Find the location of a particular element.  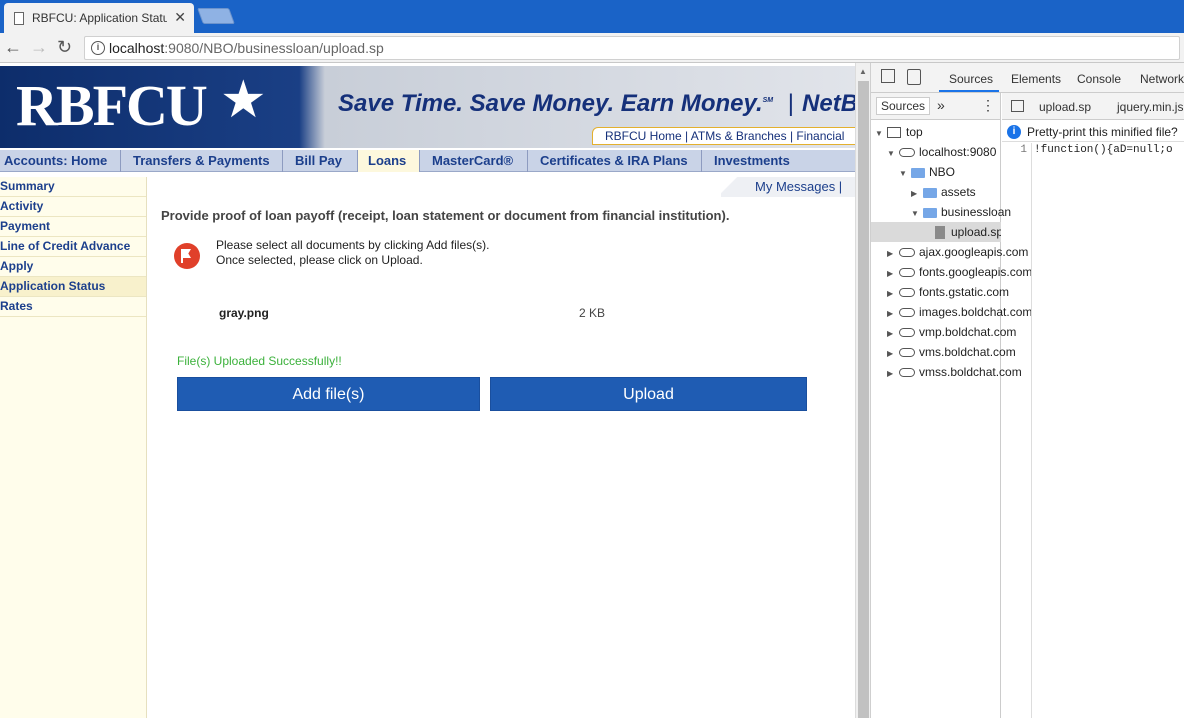

sidebar-item-application-status: Application Status is located at coordinates (73, 287).